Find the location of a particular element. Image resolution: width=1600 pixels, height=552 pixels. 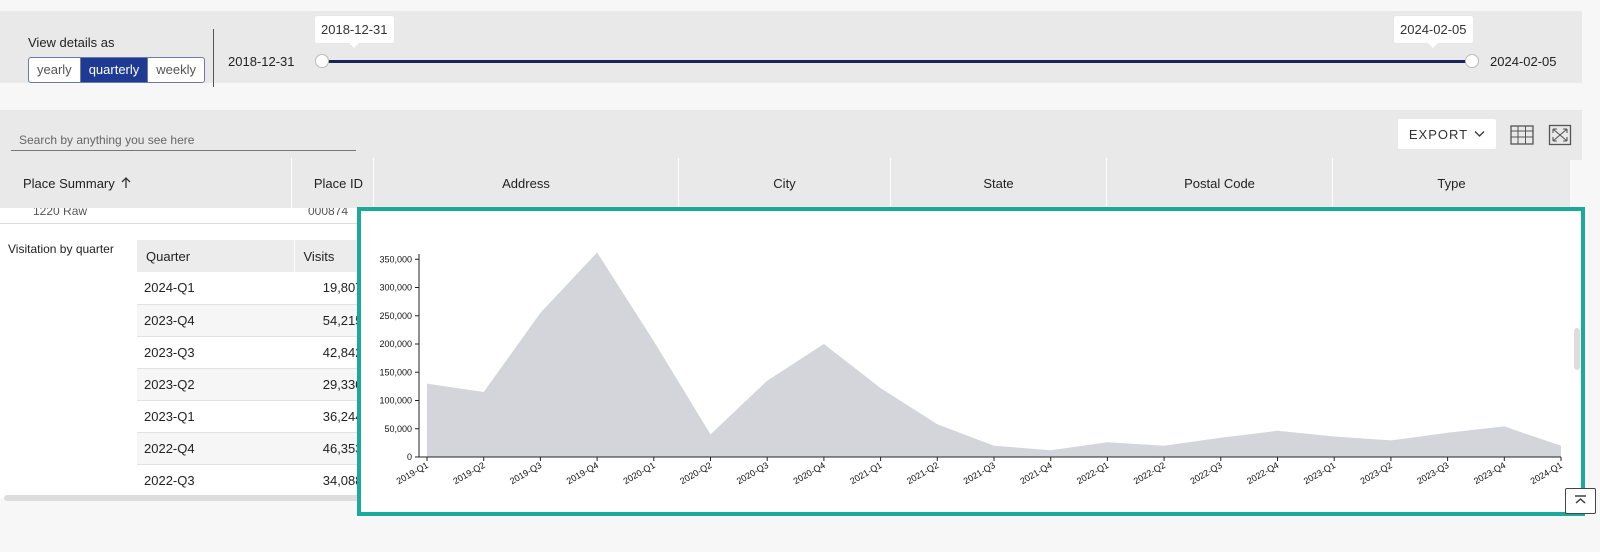

y-tick-label: 150,000 is located at coordinates (395, 372).